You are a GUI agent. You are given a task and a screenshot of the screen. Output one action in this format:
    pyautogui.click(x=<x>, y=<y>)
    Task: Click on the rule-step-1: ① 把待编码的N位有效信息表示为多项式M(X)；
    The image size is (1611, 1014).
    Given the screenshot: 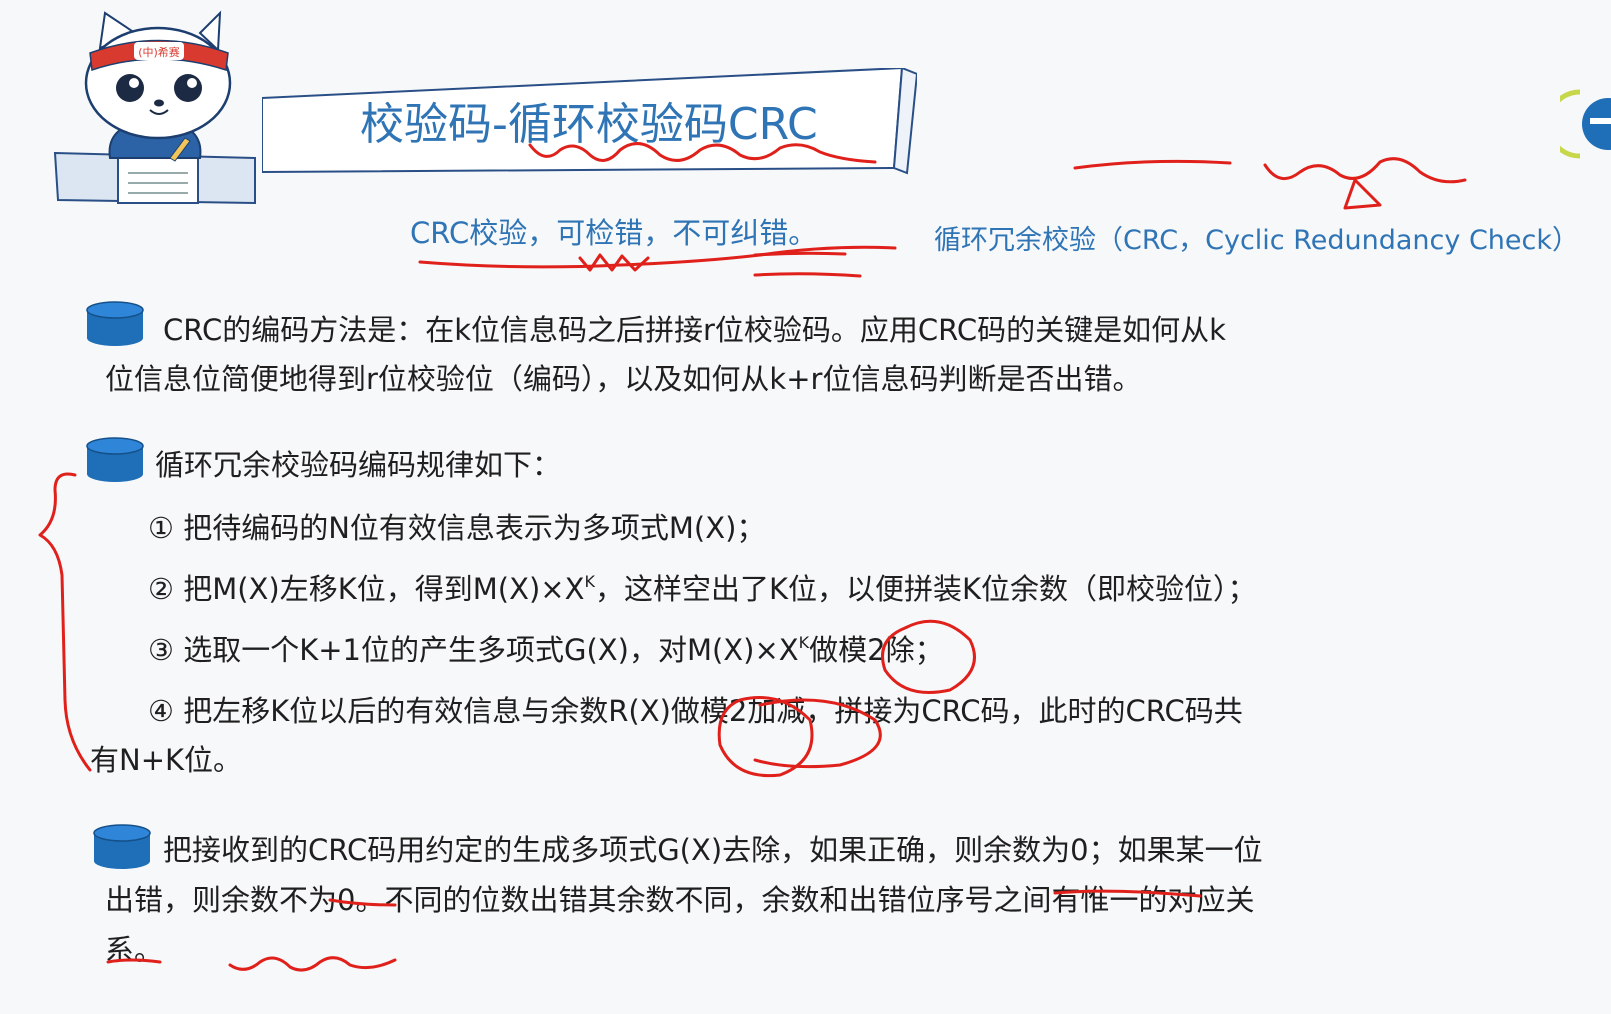 What is the action you would take?
    pyautogui.click(x=457, y=528)
    